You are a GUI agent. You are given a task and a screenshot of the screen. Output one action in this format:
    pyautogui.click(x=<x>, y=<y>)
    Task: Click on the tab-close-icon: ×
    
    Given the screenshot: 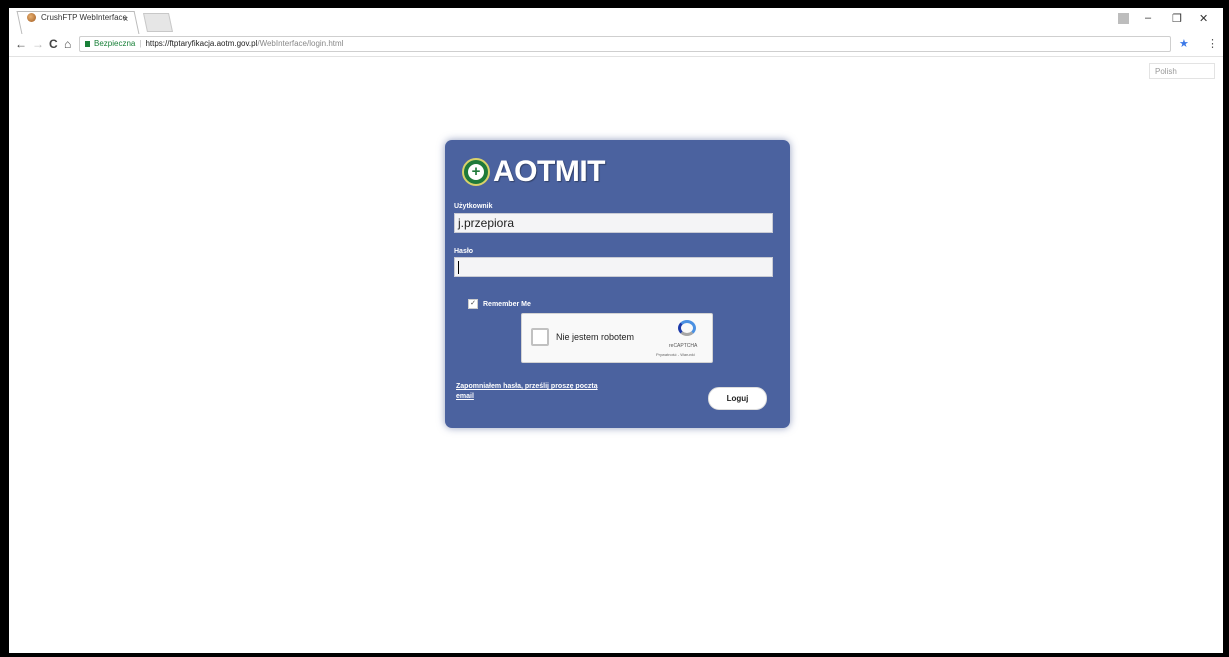 What is the action you would take?
    pyautogui.click(x=125, y=19)
    